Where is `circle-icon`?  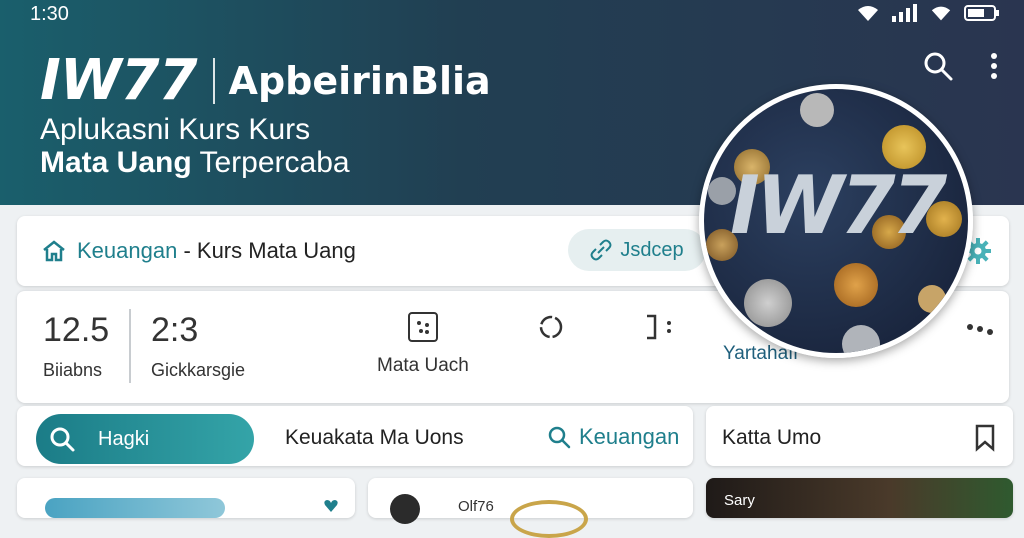
circle-icon is located at coordinates (551, 327).